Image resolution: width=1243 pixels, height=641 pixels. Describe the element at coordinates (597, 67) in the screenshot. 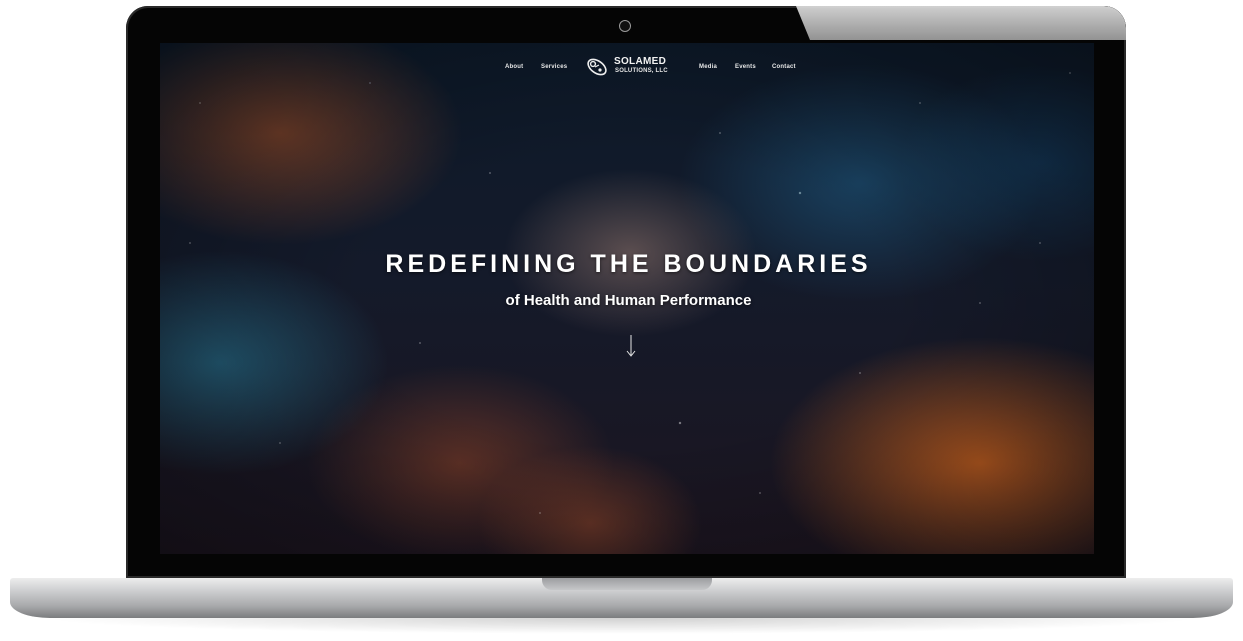

I see `solamed-logo-icon` at that location.